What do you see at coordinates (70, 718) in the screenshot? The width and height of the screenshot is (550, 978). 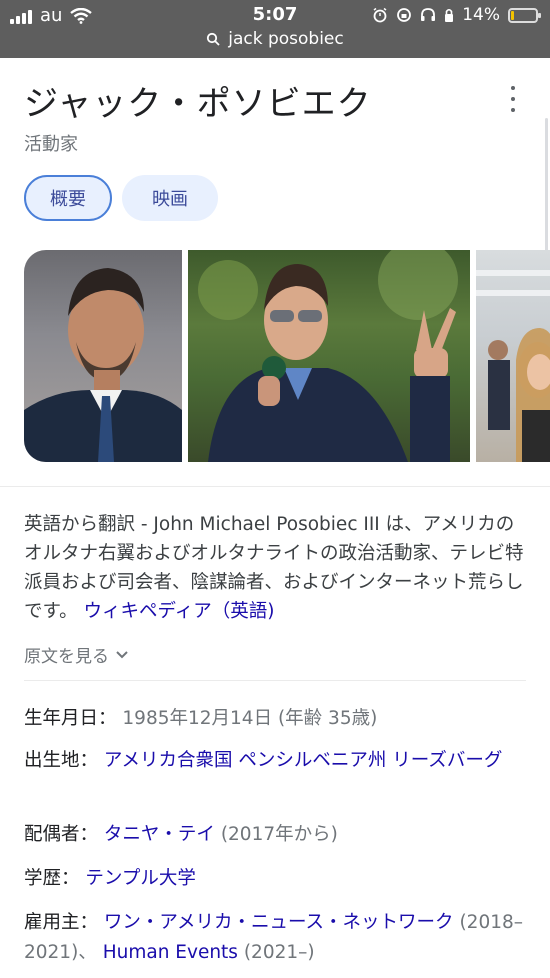 I see `fact-born-label: 生年月日：` at bounding box center [70, 718].